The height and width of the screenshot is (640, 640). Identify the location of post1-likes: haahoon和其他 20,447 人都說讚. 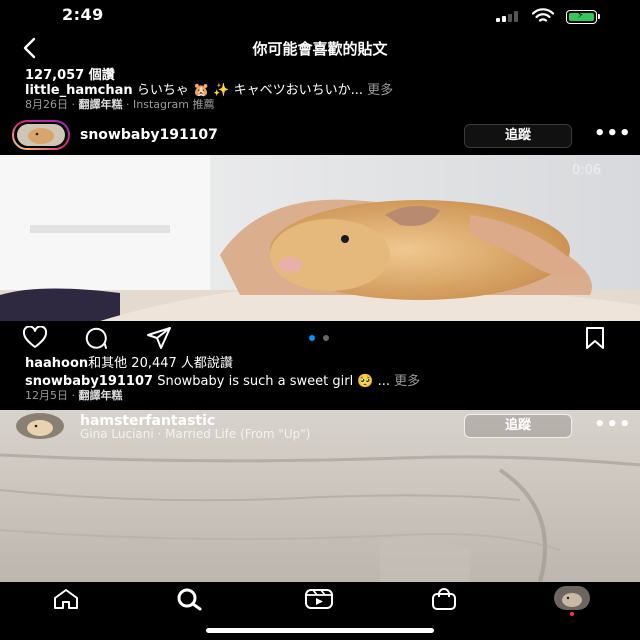
(129, 361).